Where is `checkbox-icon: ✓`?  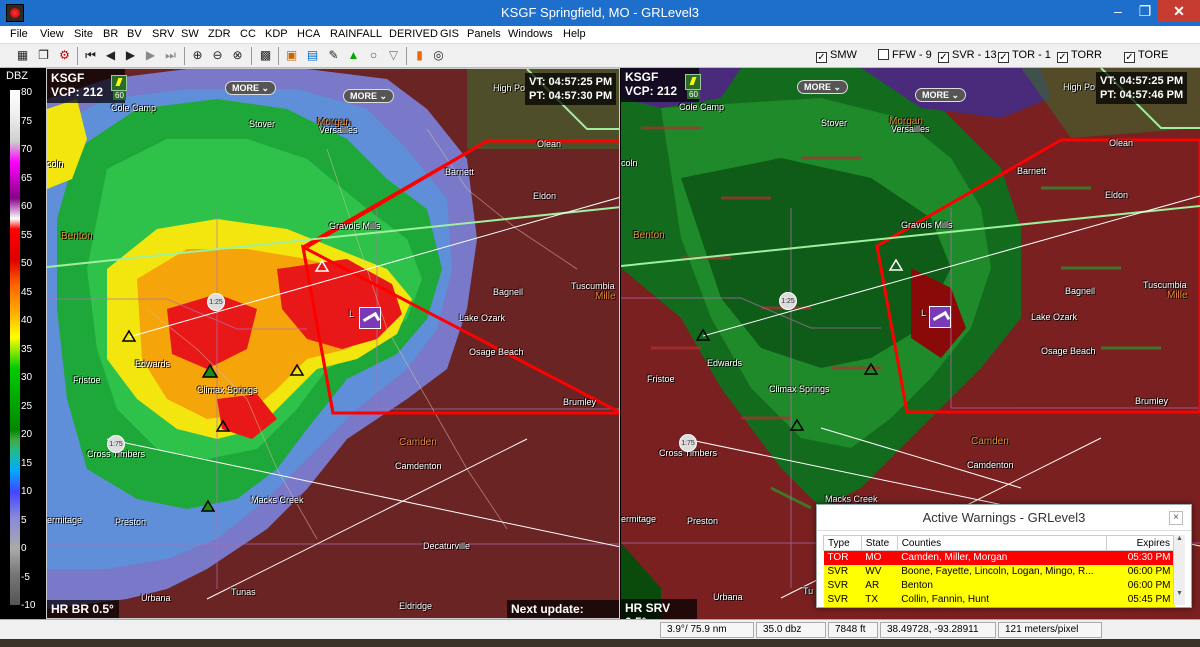 checkbox-icon: ✓ is located at coordinates (943, 57).